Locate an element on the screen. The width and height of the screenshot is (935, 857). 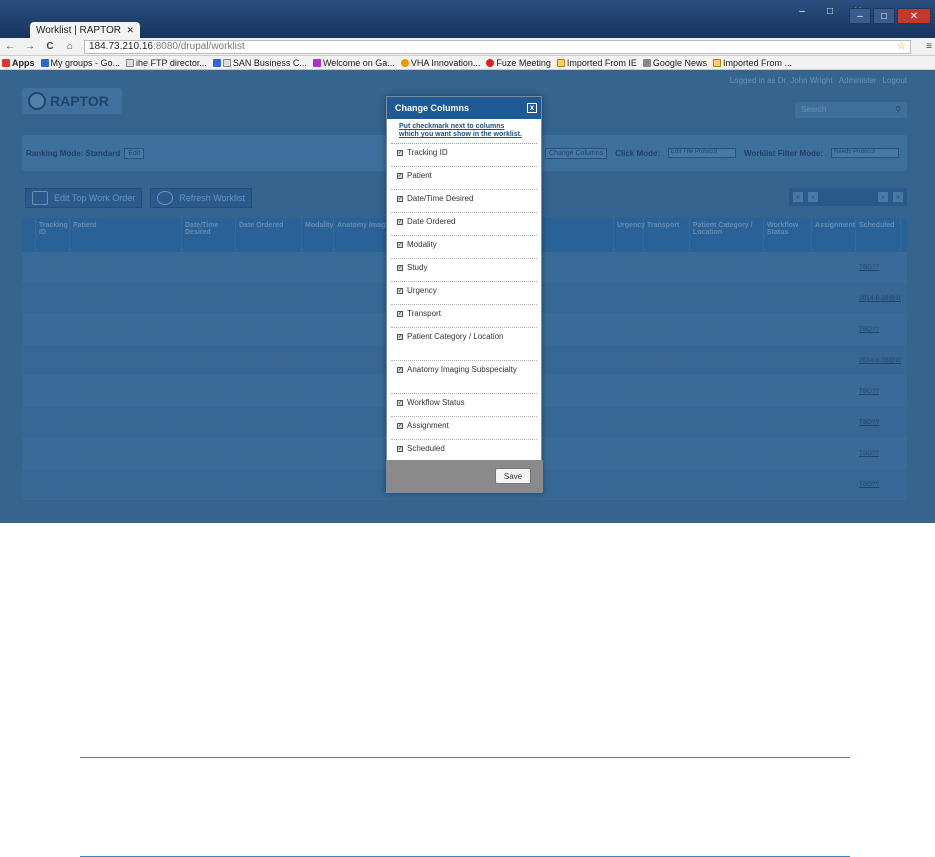
minimize-icon: – is located at coordinates (802, 11).